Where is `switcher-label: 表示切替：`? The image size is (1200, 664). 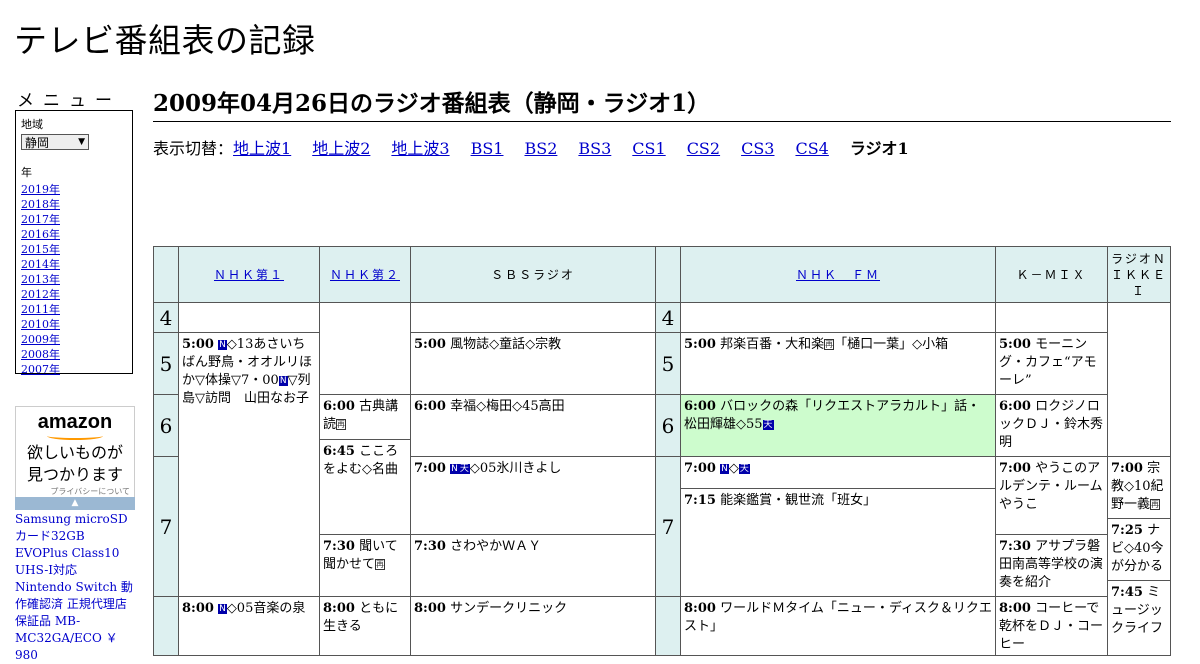
switcher-label: 表示切替： is located at coordinates (193, 148).